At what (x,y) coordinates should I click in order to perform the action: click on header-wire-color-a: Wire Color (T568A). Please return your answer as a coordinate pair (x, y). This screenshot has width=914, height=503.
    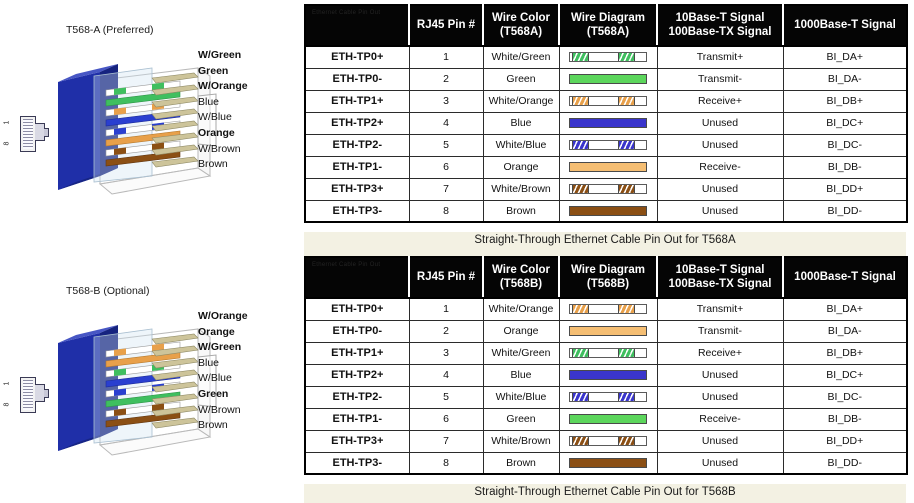
    Looking at the image, I should click on (521, 26).